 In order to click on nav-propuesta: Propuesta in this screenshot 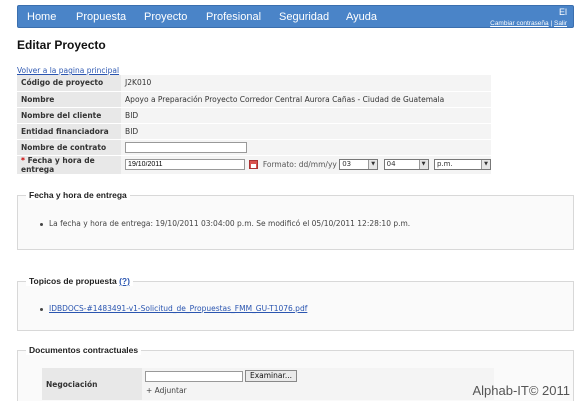, I will do `click(101, 17)`.